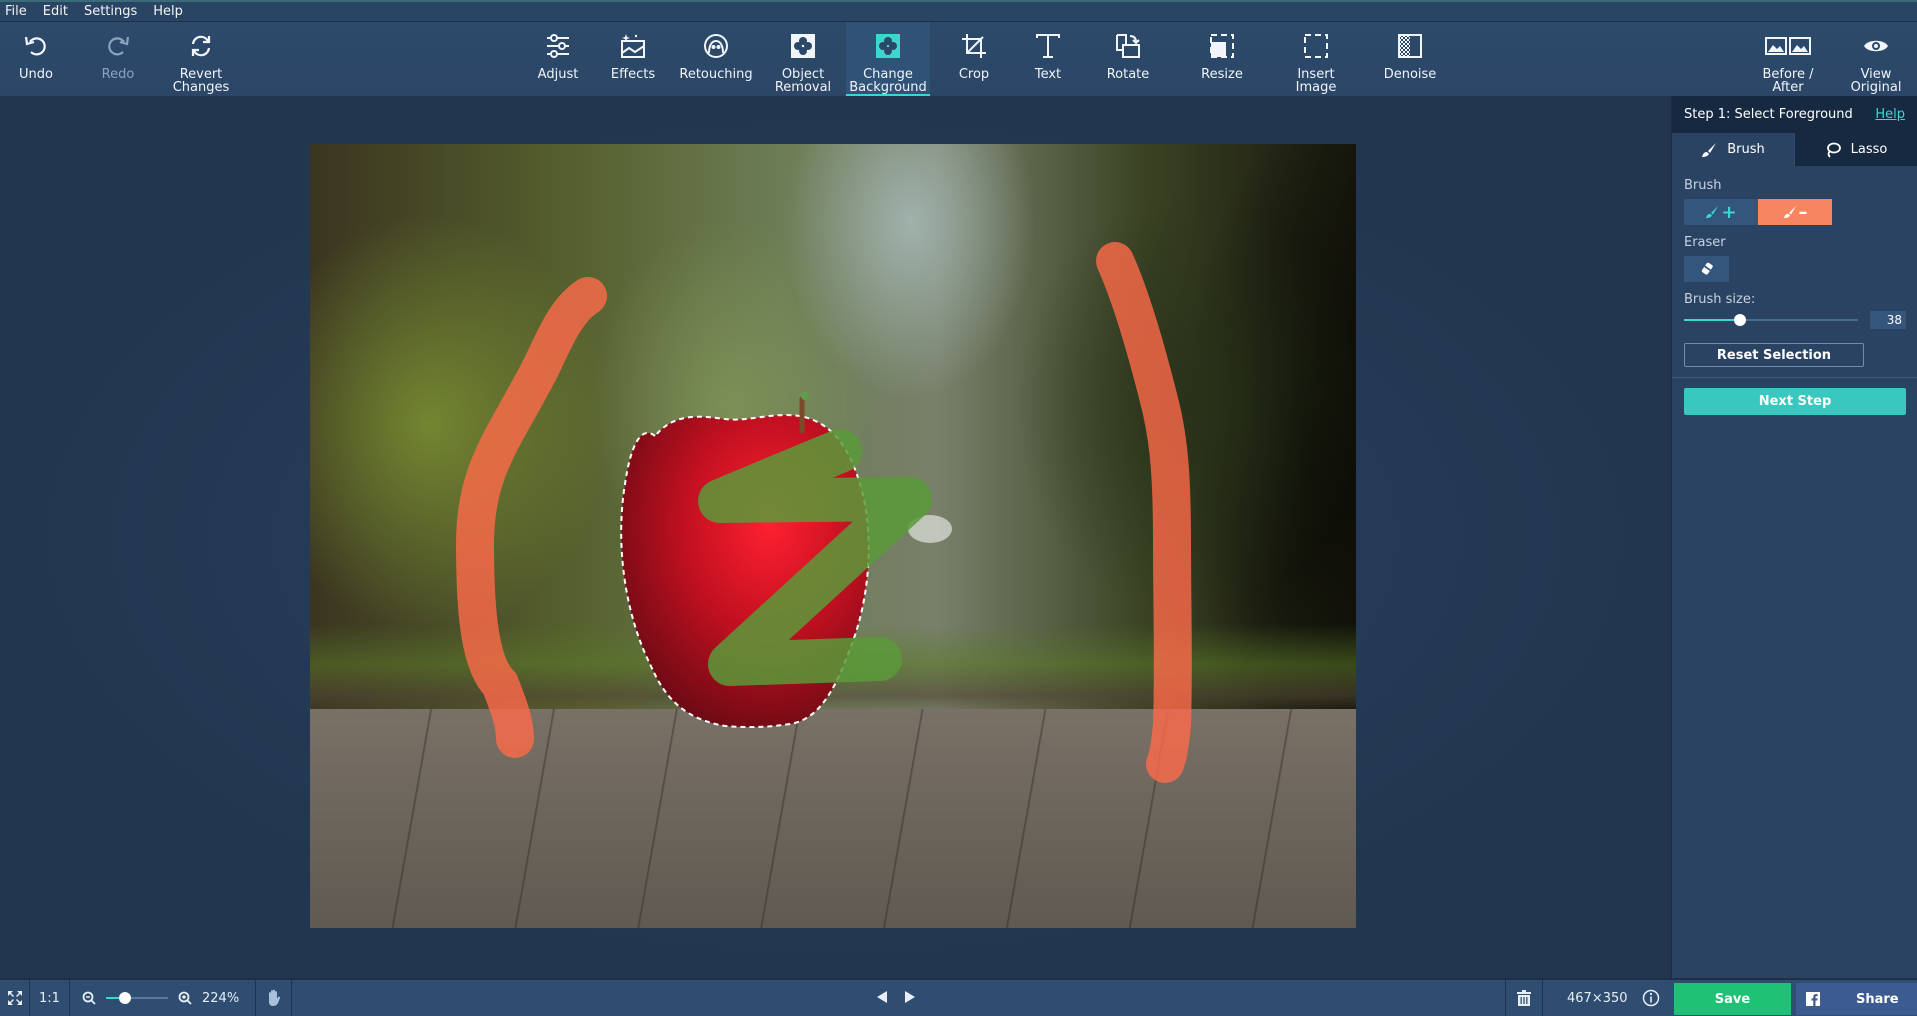 The height and width of the screenshot is (1016, 1917). What do you see at coordinates (1144, 512) in the screenshot?
I see `background-brush-stroke-right` at bounding box center [1144, 512].